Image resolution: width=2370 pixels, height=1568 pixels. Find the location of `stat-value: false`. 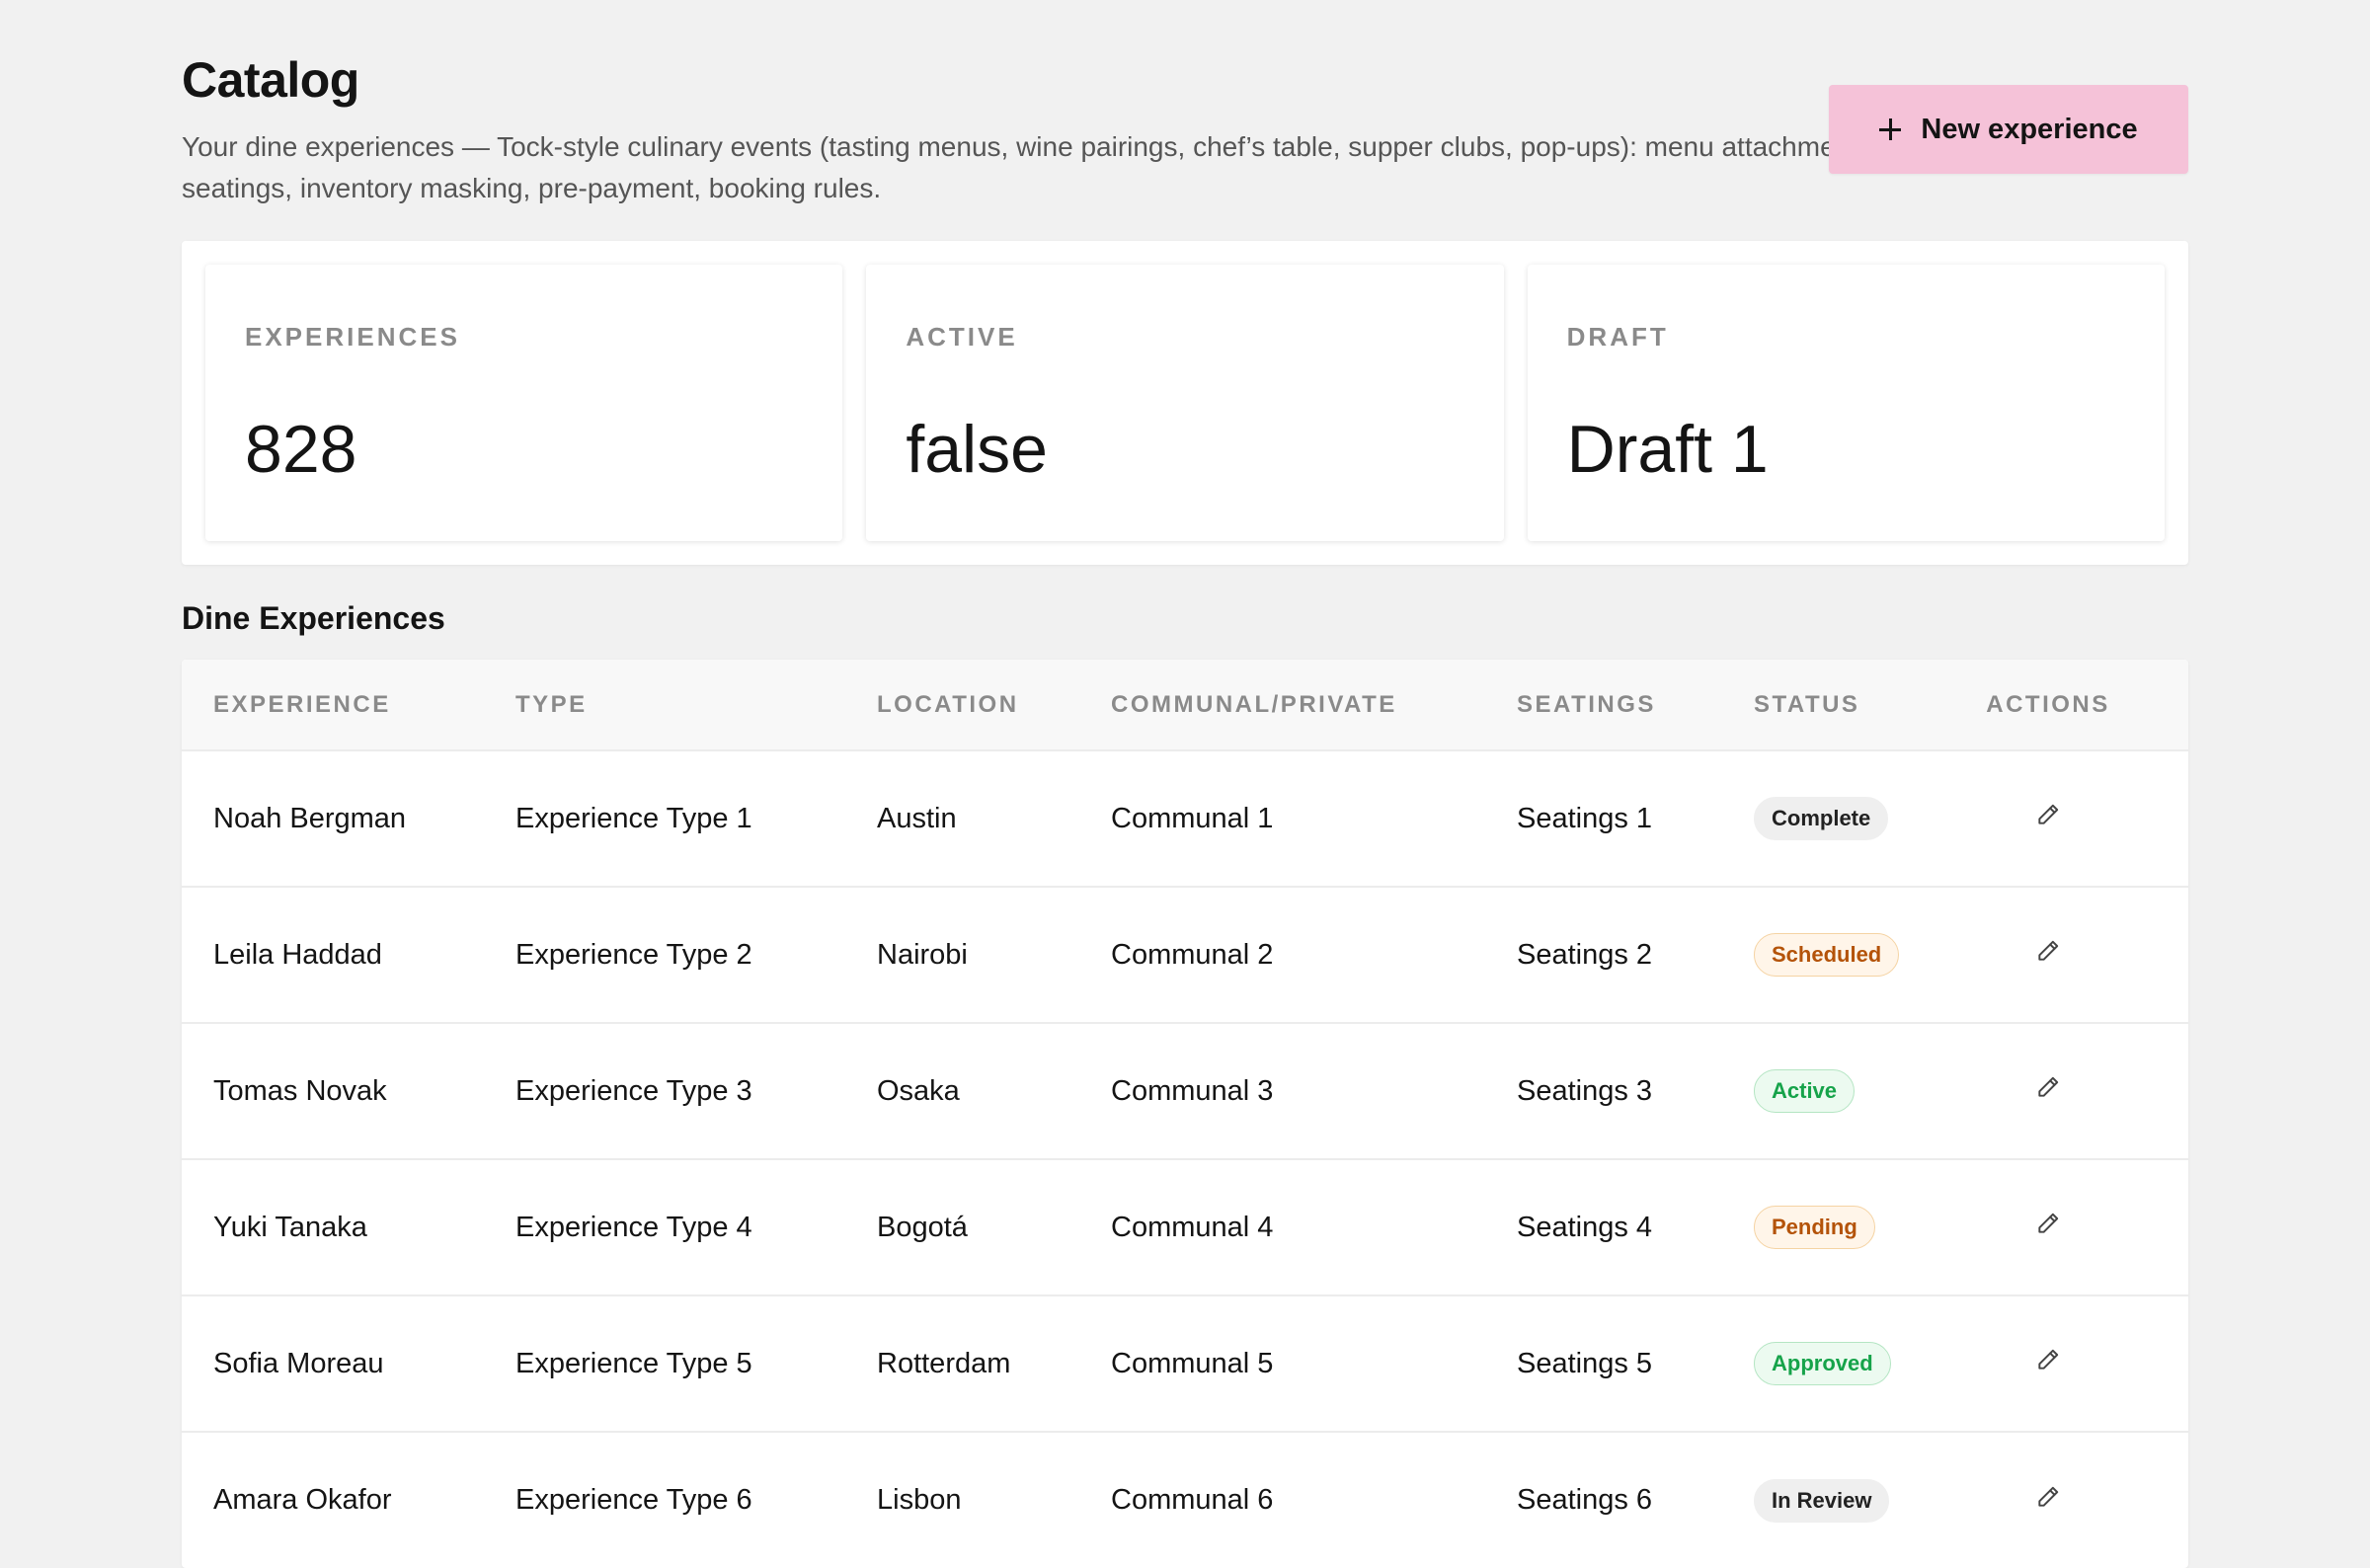

stat-value: false is located at coordinates (977, 449).